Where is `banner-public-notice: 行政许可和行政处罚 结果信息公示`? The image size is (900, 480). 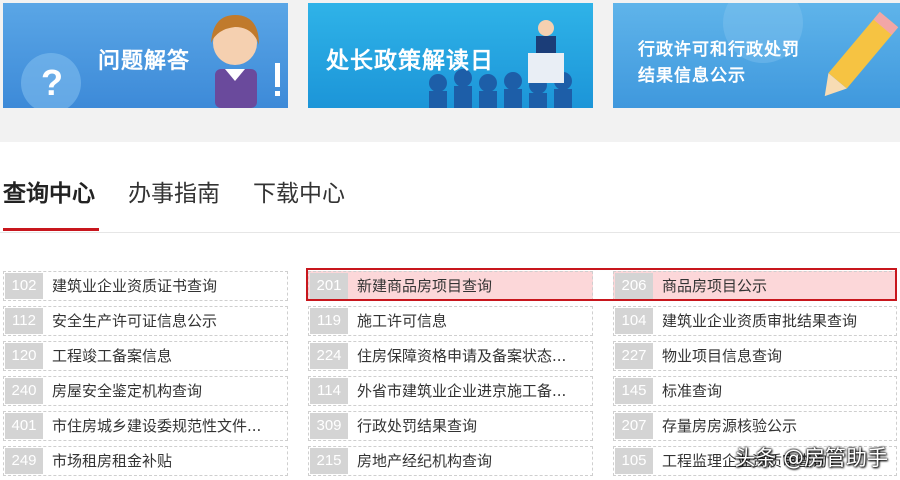 banner-public-notice: 行政许可和行政处罚 结果信息公示 is located at coordinates (756, 55).